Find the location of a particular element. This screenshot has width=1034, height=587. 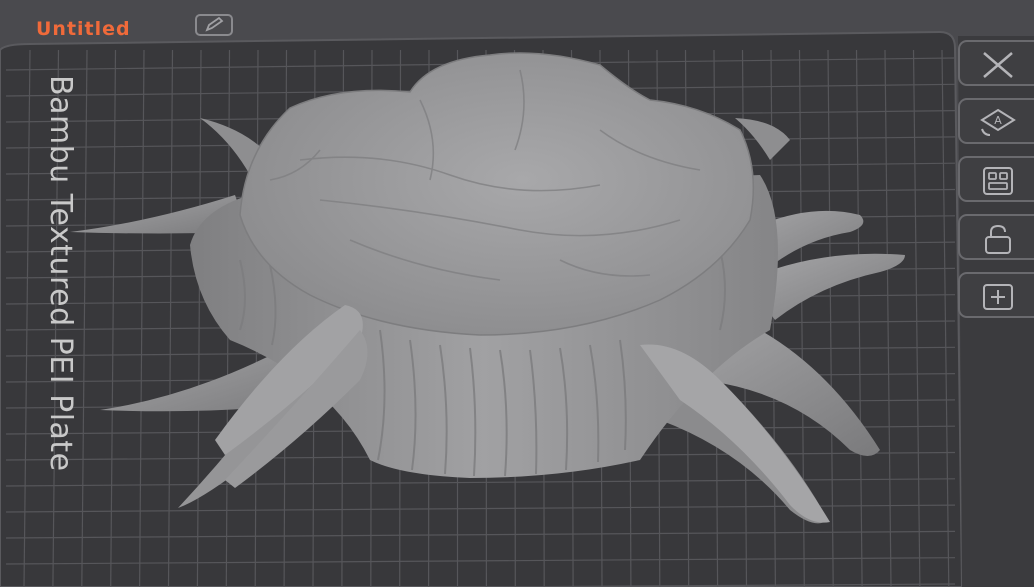

plate-settings-icon is located at coordinates (998, 297).